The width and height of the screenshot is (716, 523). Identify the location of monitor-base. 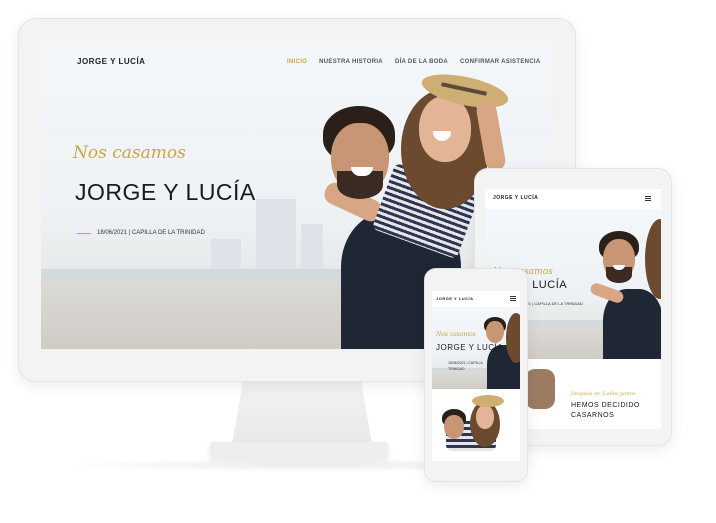
(299, 450).